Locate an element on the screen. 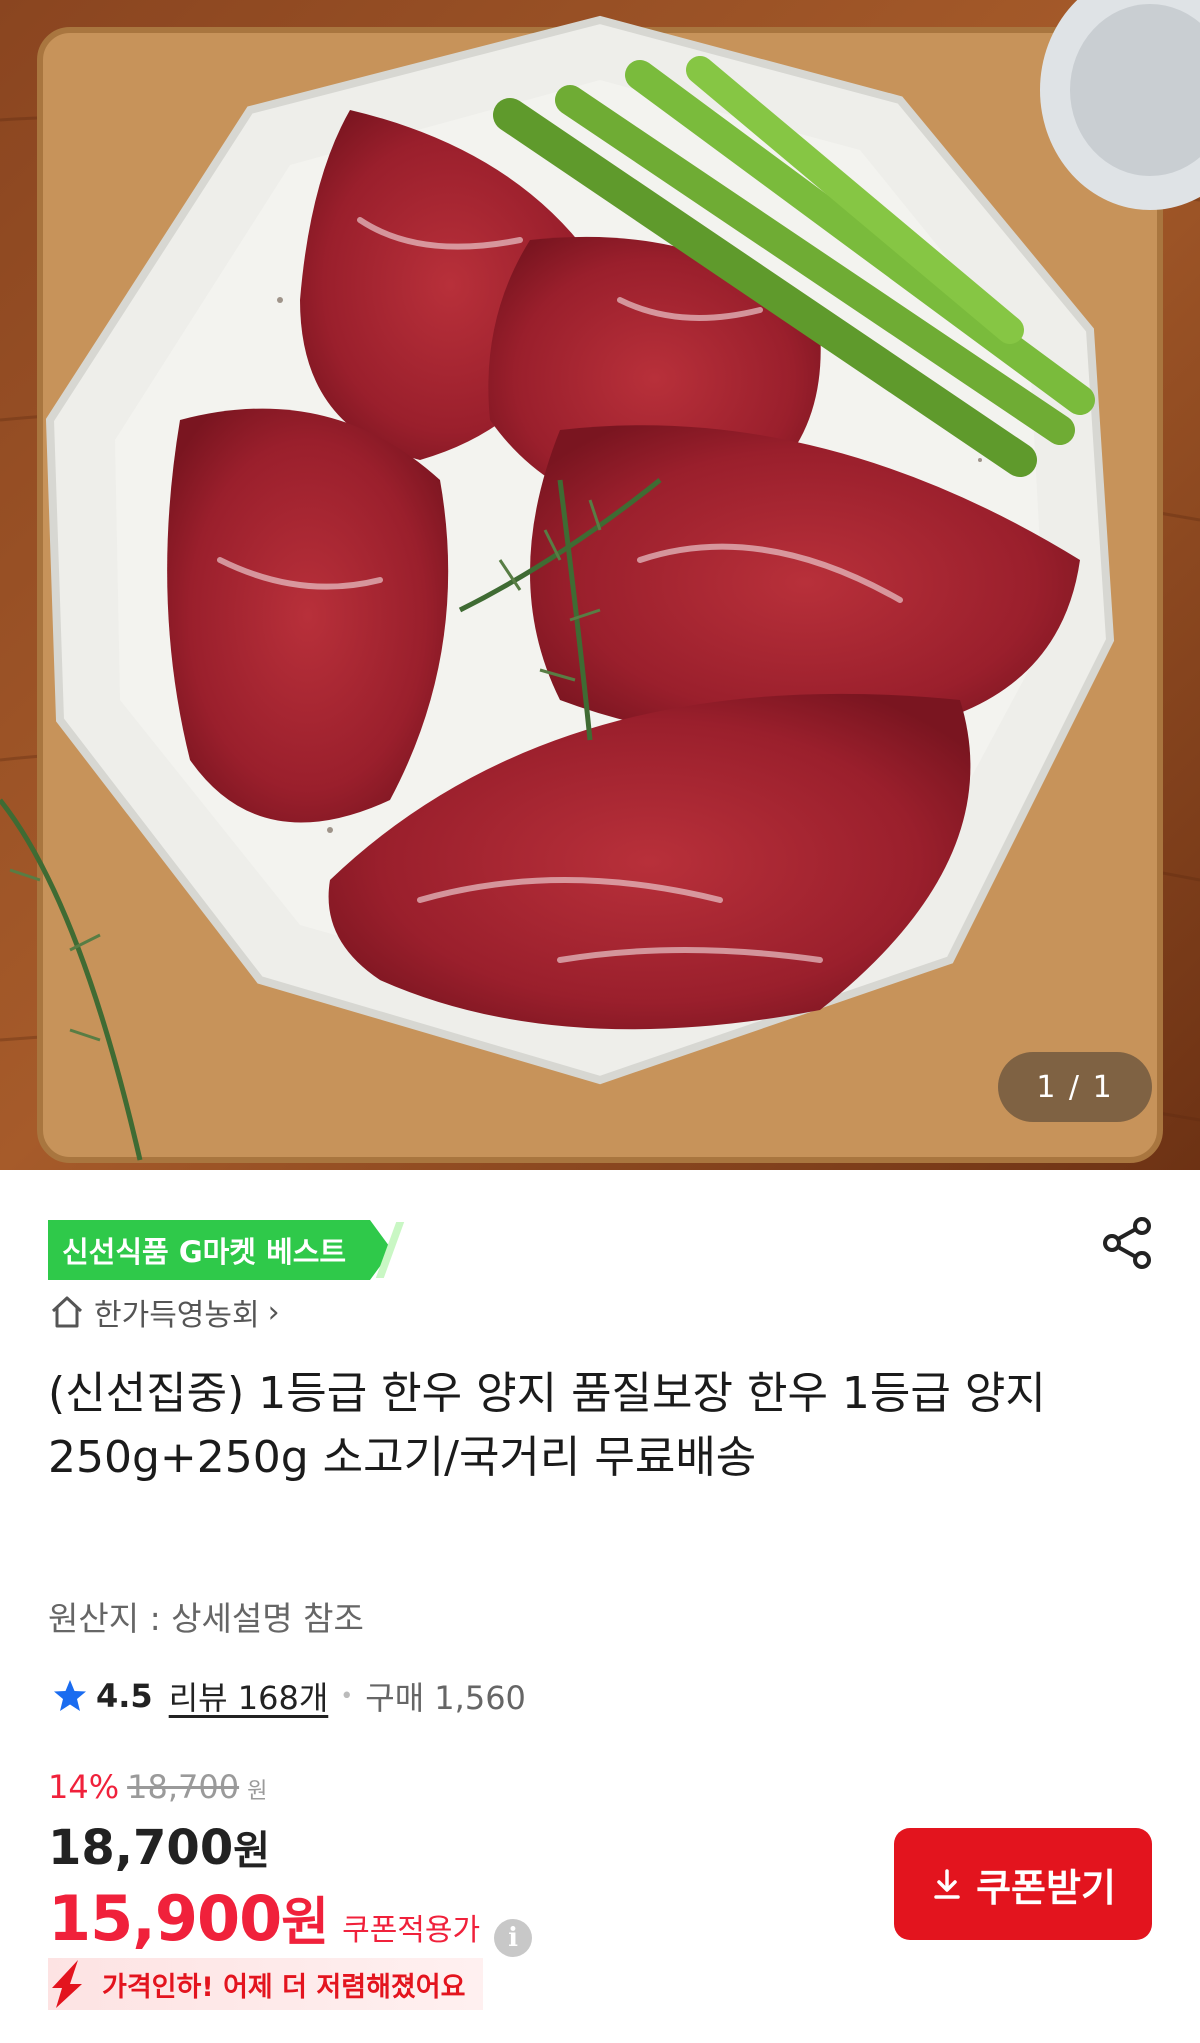  coupon-price-value: 15,900 is located at coordinates (165, 1918).